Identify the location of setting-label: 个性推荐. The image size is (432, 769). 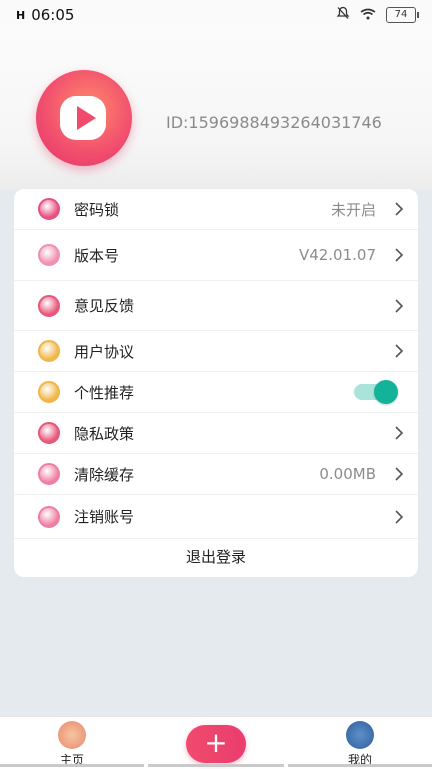
(104, 392).